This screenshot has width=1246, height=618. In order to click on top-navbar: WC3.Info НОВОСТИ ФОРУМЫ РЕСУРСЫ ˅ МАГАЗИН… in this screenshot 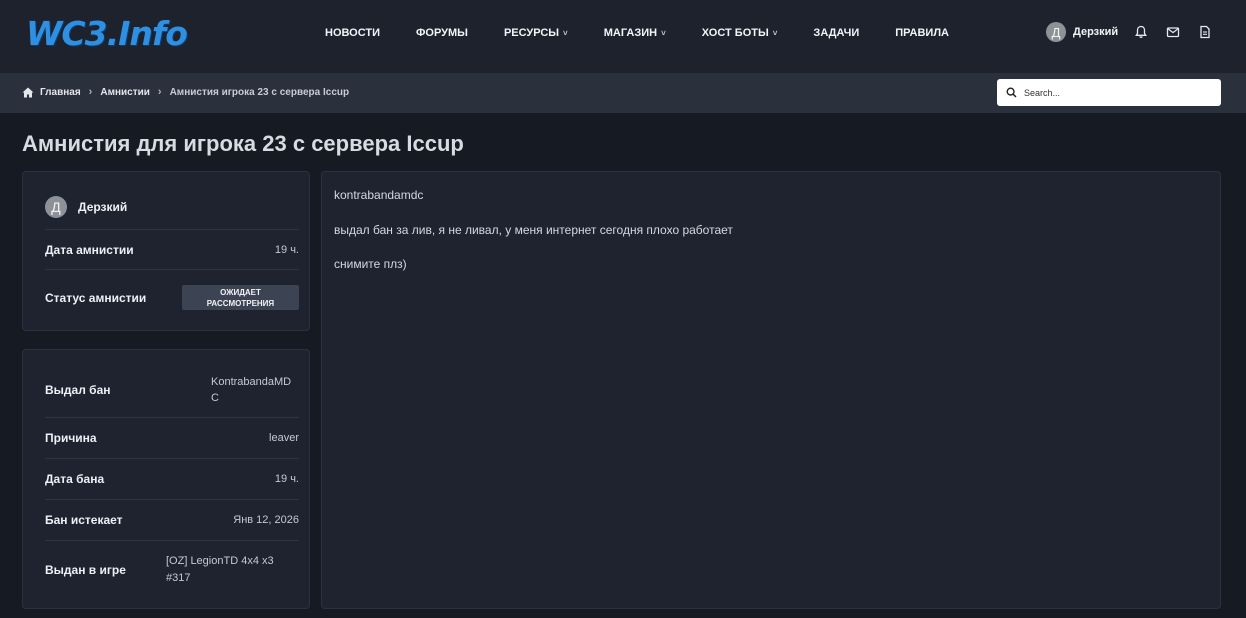, I will do `click(623, 36)`.